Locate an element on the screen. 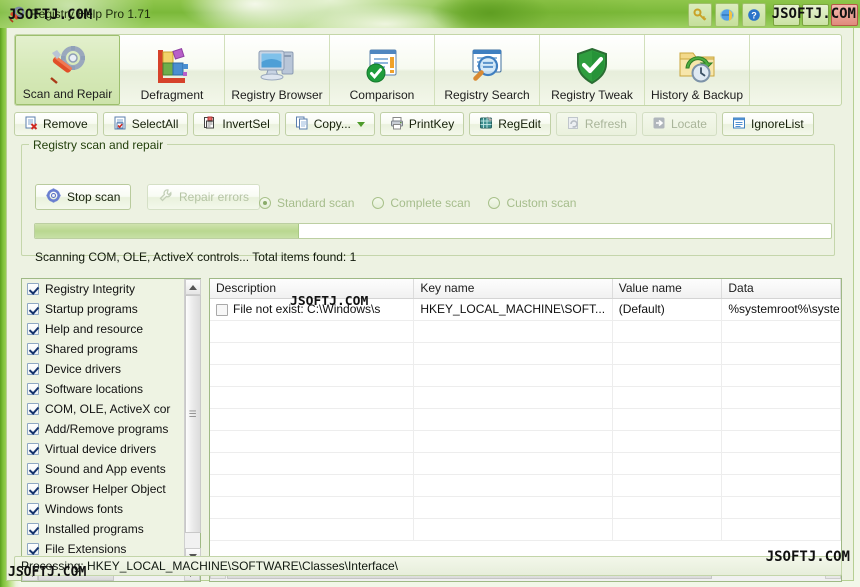 The height and width of the screenshot is (587, 860). radio-custom-scan: Custom scan is located at coordinates (532, 203).